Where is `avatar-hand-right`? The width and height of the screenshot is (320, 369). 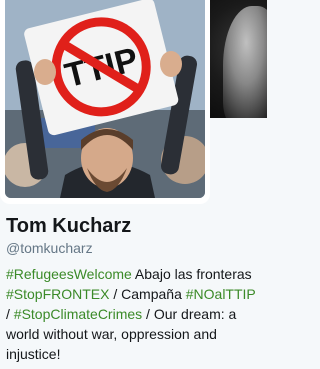 avatar-hand-right is located at coordinates (171, 64).